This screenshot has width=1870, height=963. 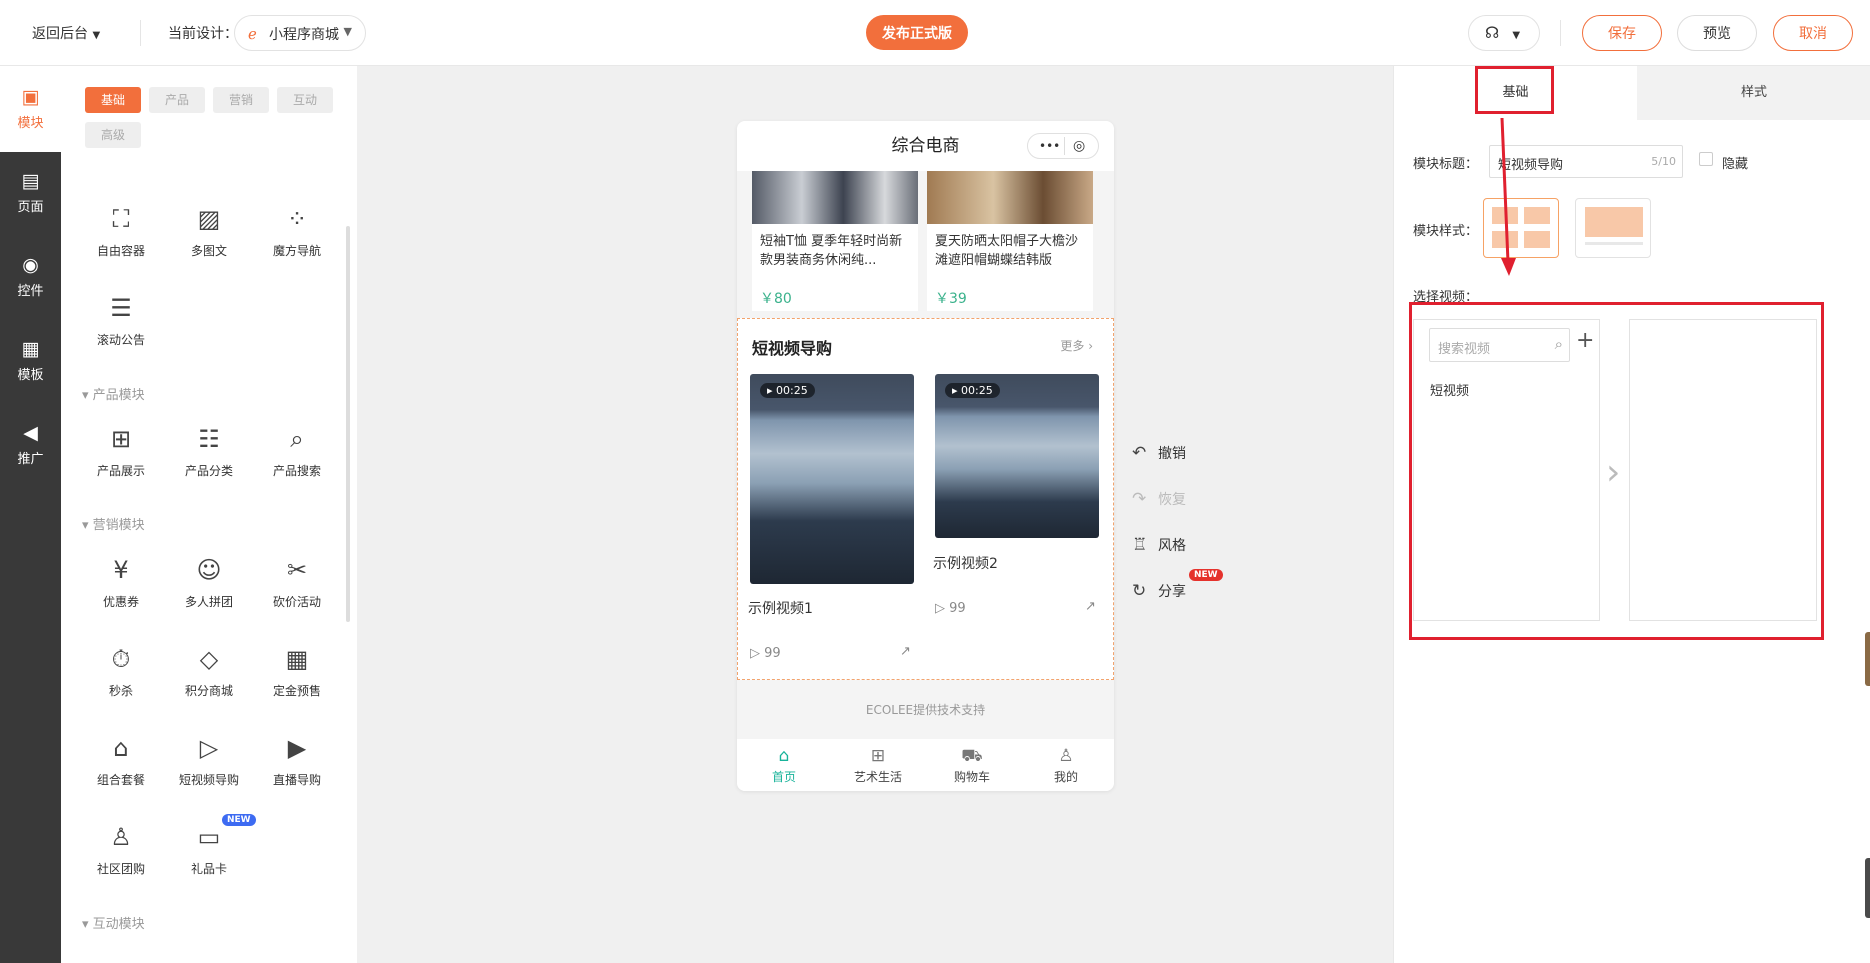 I want to click on design-select: ℯ 小程序商城 ▼, so click(x=300, y=33).